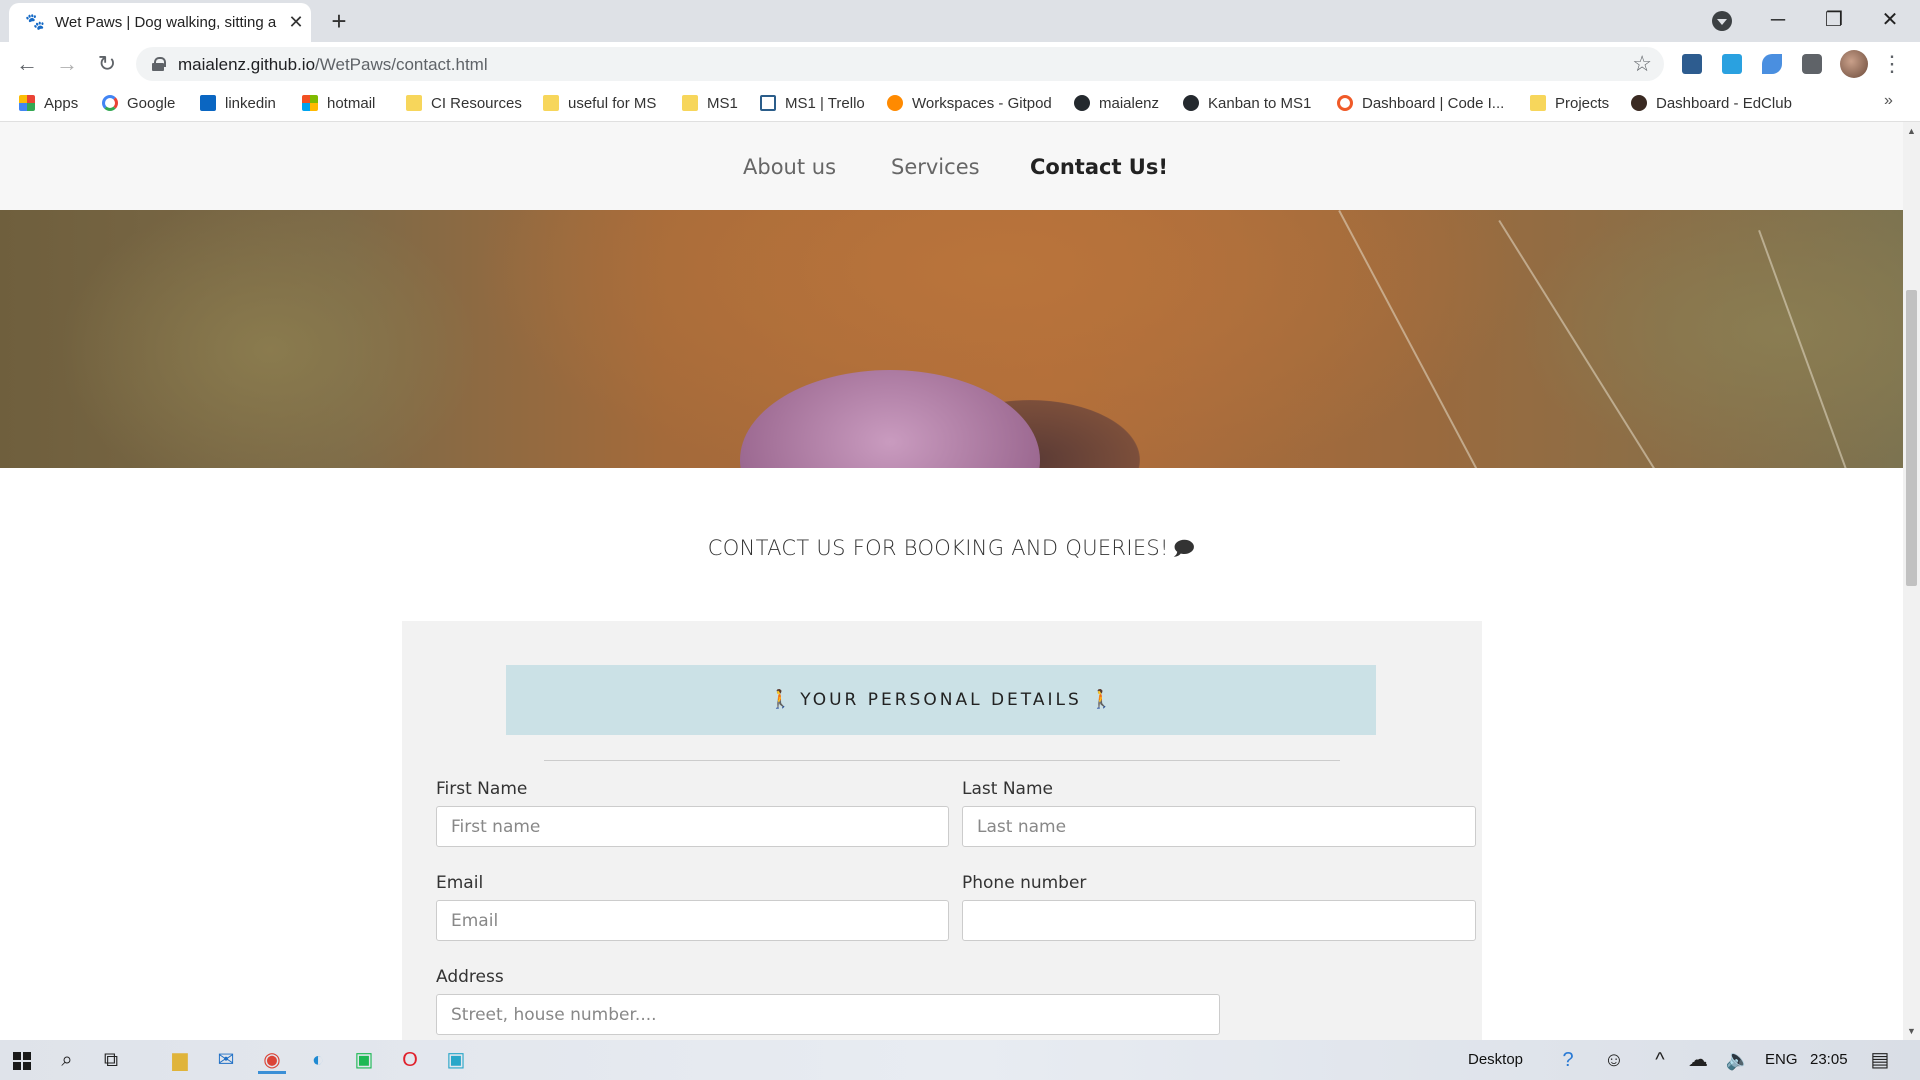 The image size is (1920, 1080). I want to click on edge-icon: ◐, so click(318, 1060).